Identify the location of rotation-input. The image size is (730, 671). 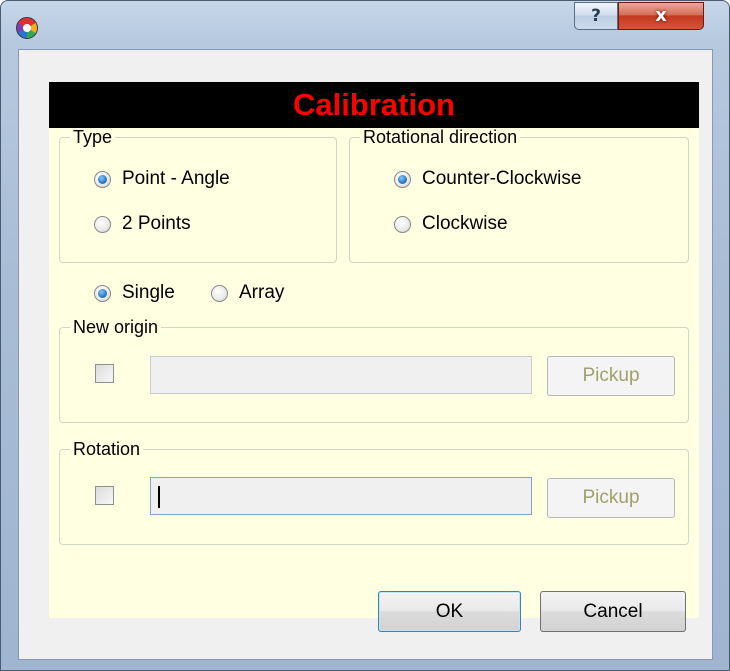
(341, 496).